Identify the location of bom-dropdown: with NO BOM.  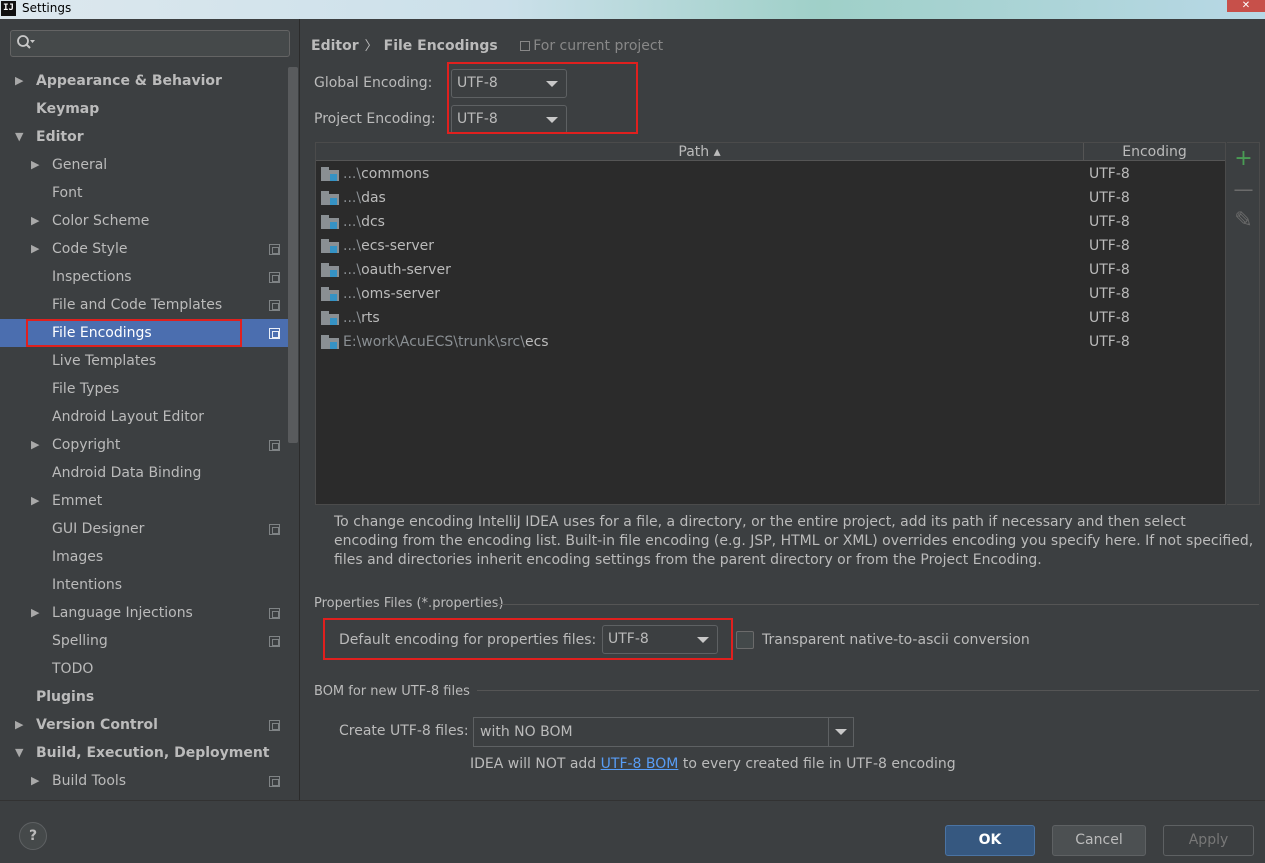
(663, 732).